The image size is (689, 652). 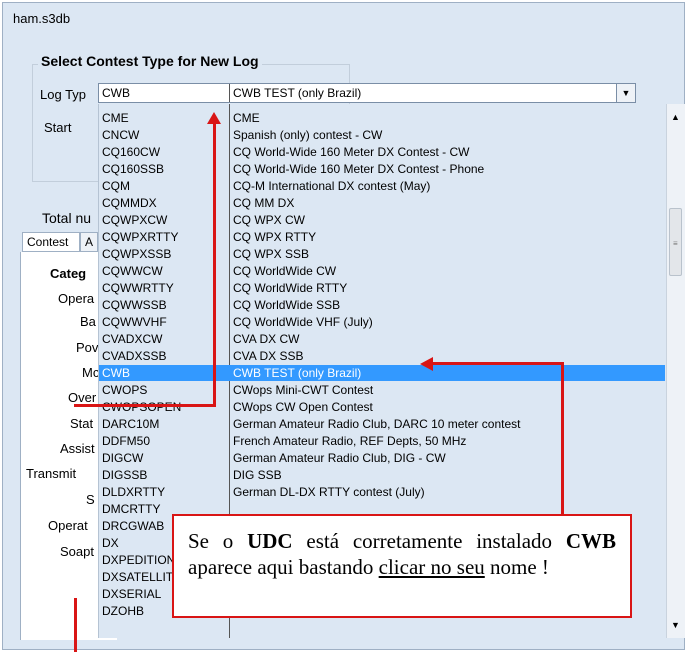 I want to click on scroll-up-icon: ▲, so click(x=675, y=117).